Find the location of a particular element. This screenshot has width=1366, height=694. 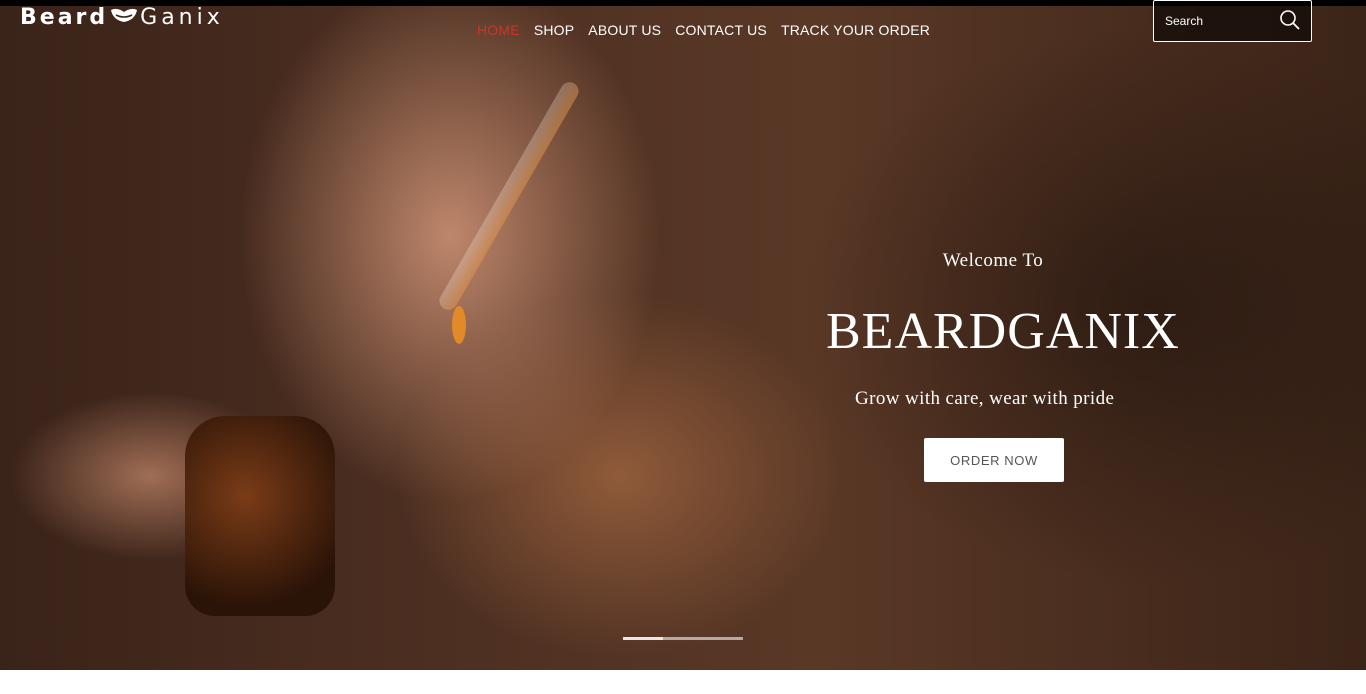

nav-contact-us: CONTACT US is located at coordinates (721, 30).